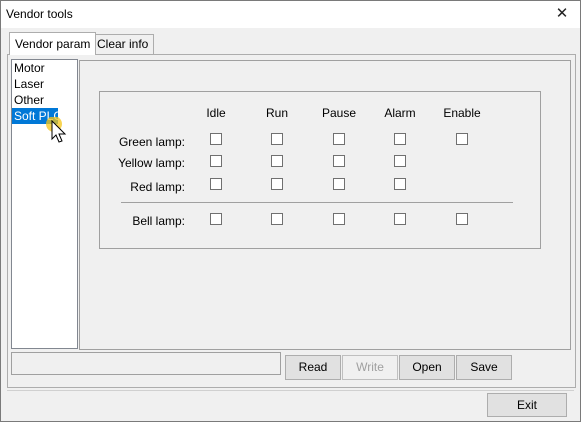  What do you see at coordinates (56, 130) in the screenshot?
I see `mouse-cursor-icon` at bounding box center [56, 130].